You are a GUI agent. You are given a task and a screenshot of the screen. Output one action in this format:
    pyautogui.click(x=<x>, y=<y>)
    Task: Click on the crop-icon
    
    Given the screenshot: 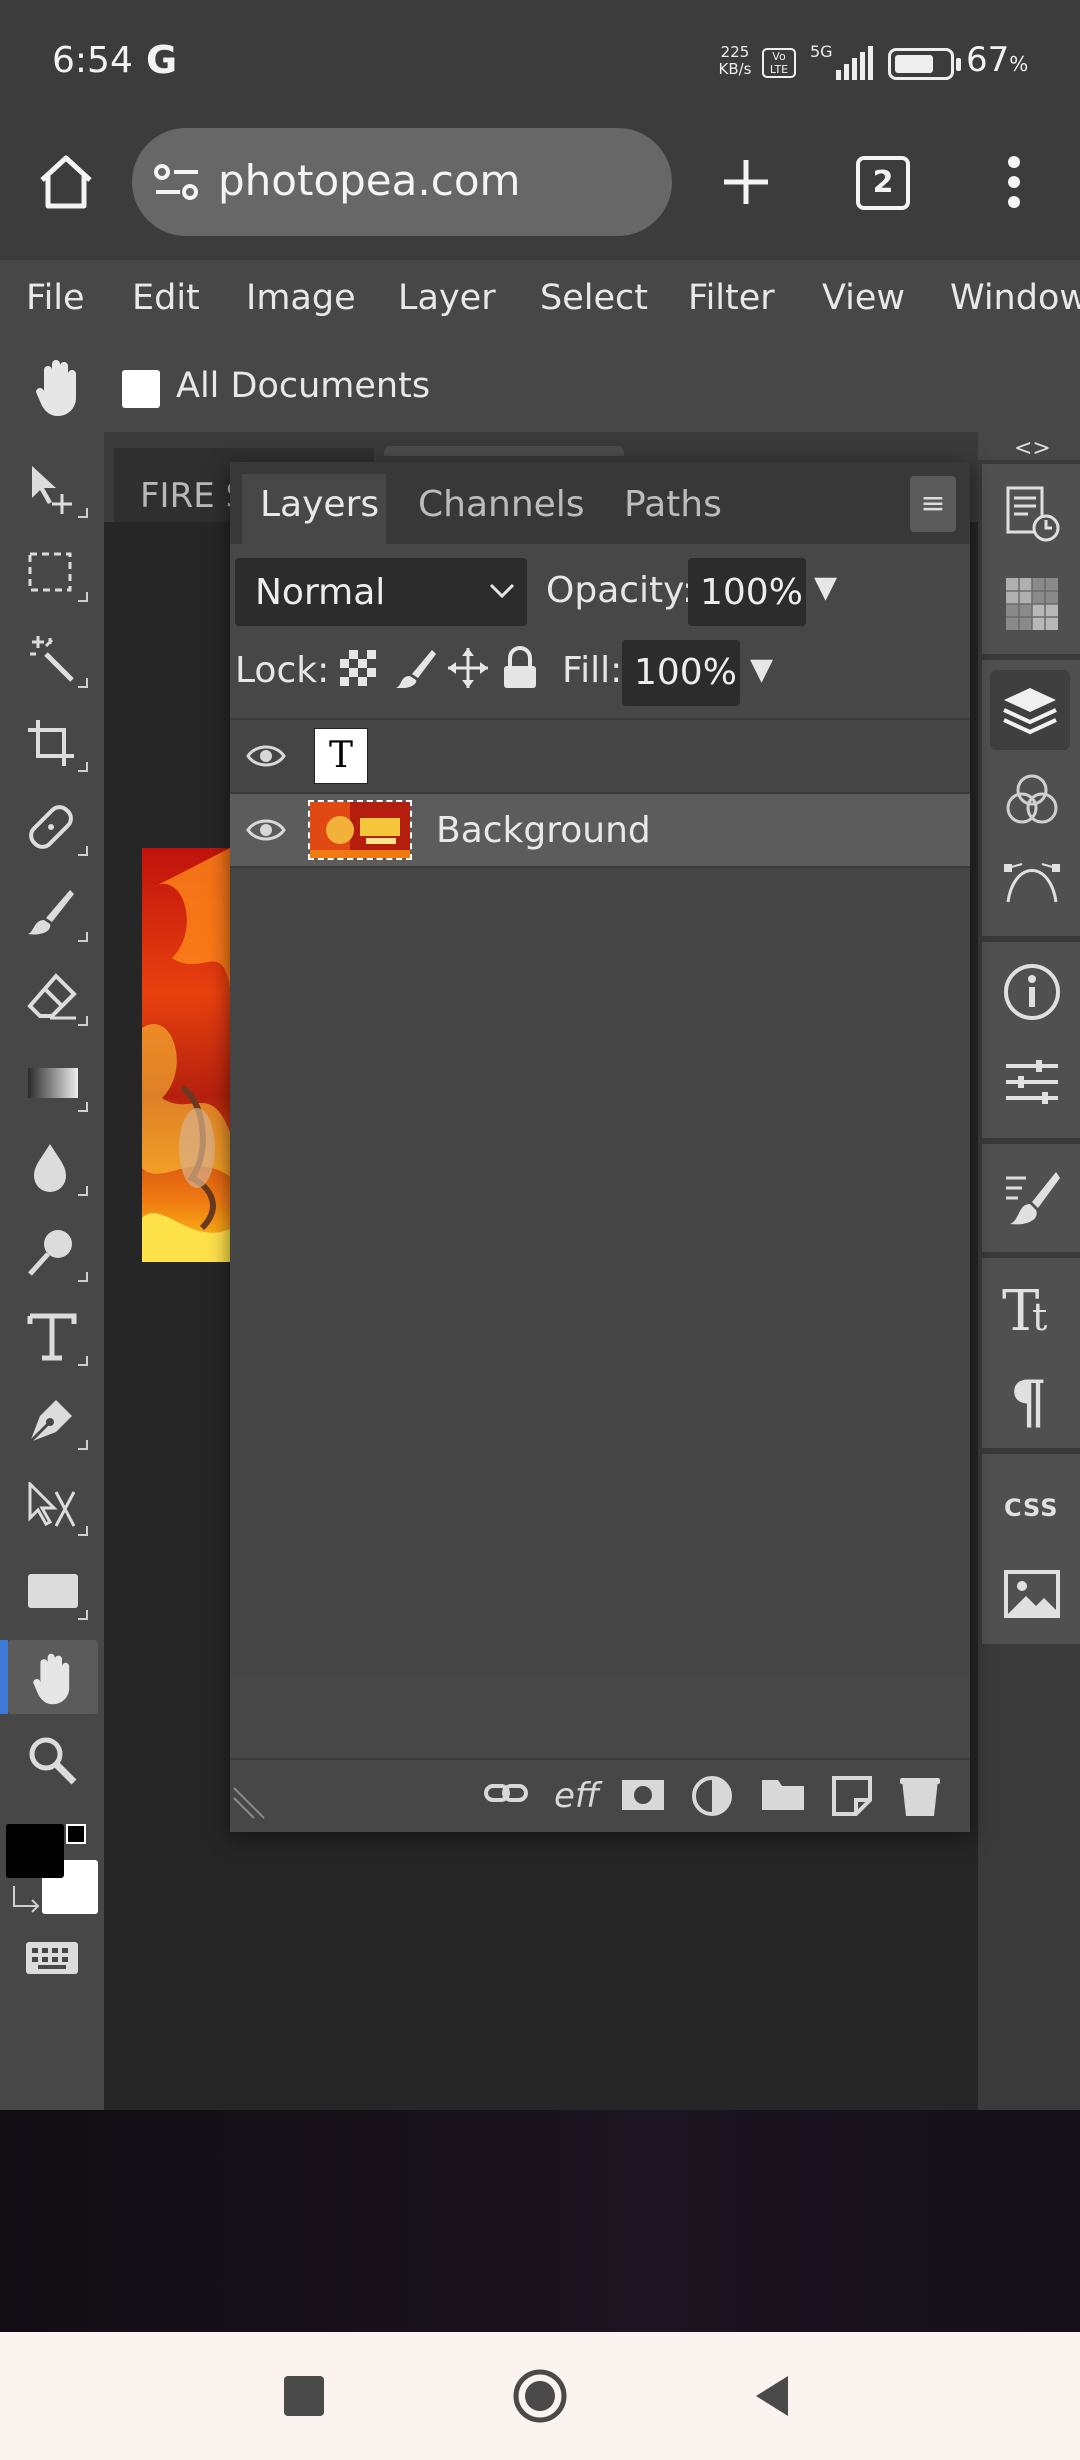 What is the action you would take?
    pyautogui.click(x=51, y=743)
    